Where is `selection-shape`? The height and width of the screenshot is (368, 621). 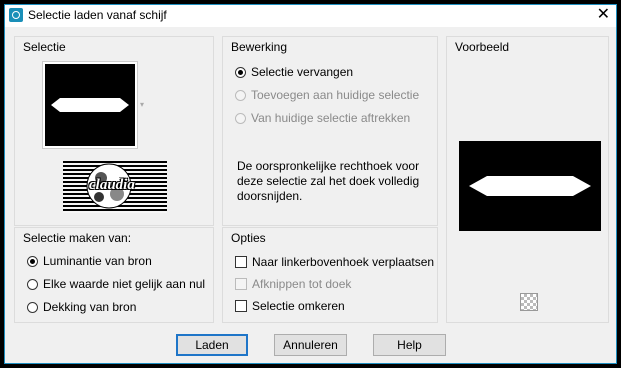 selection-shape is located at coordinates (90, 105).